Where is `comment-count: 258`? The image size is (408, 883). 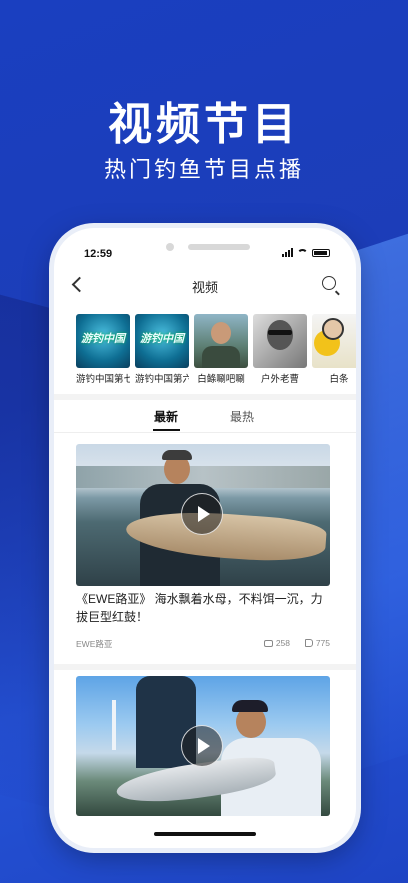
comment-count: 258 is located at coordinates (276, 643).